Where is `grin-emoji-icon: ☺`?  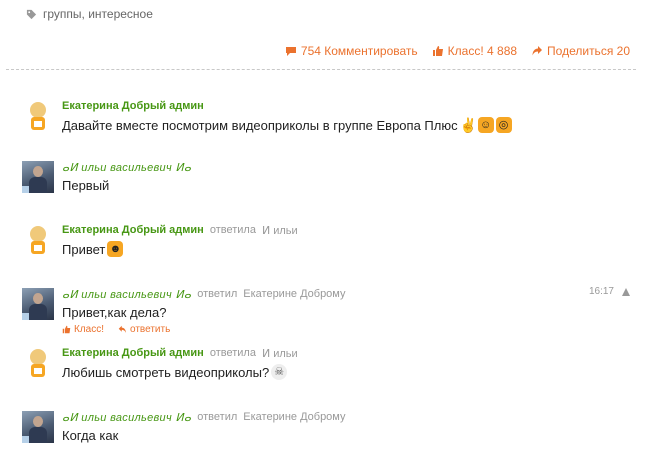 grin-emoji-icon: ☺ is located at coordinates (485, 125).